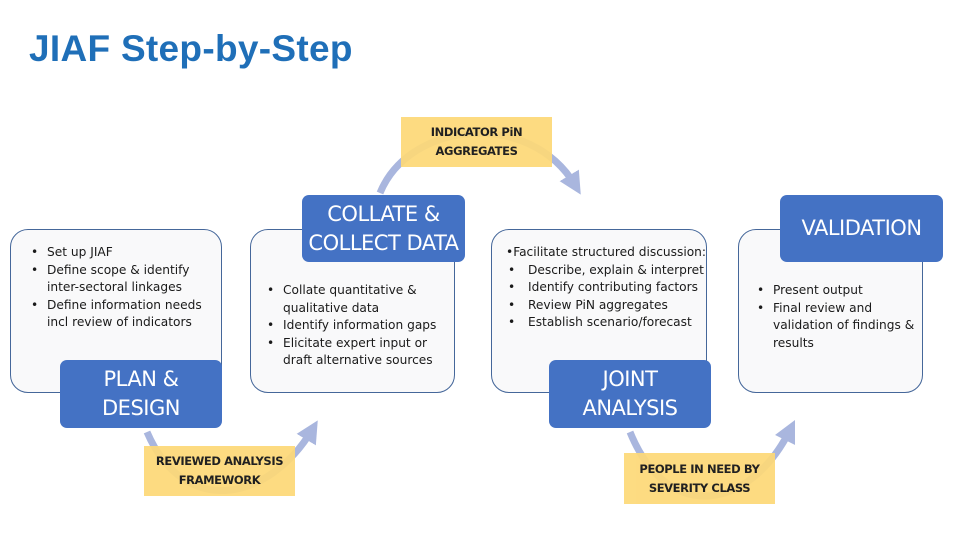 The width and height of the screenshot is (960, 540). I want to click on step-header-collate-collect: COLLATE & COLLECT DATA, so click(383, 228).